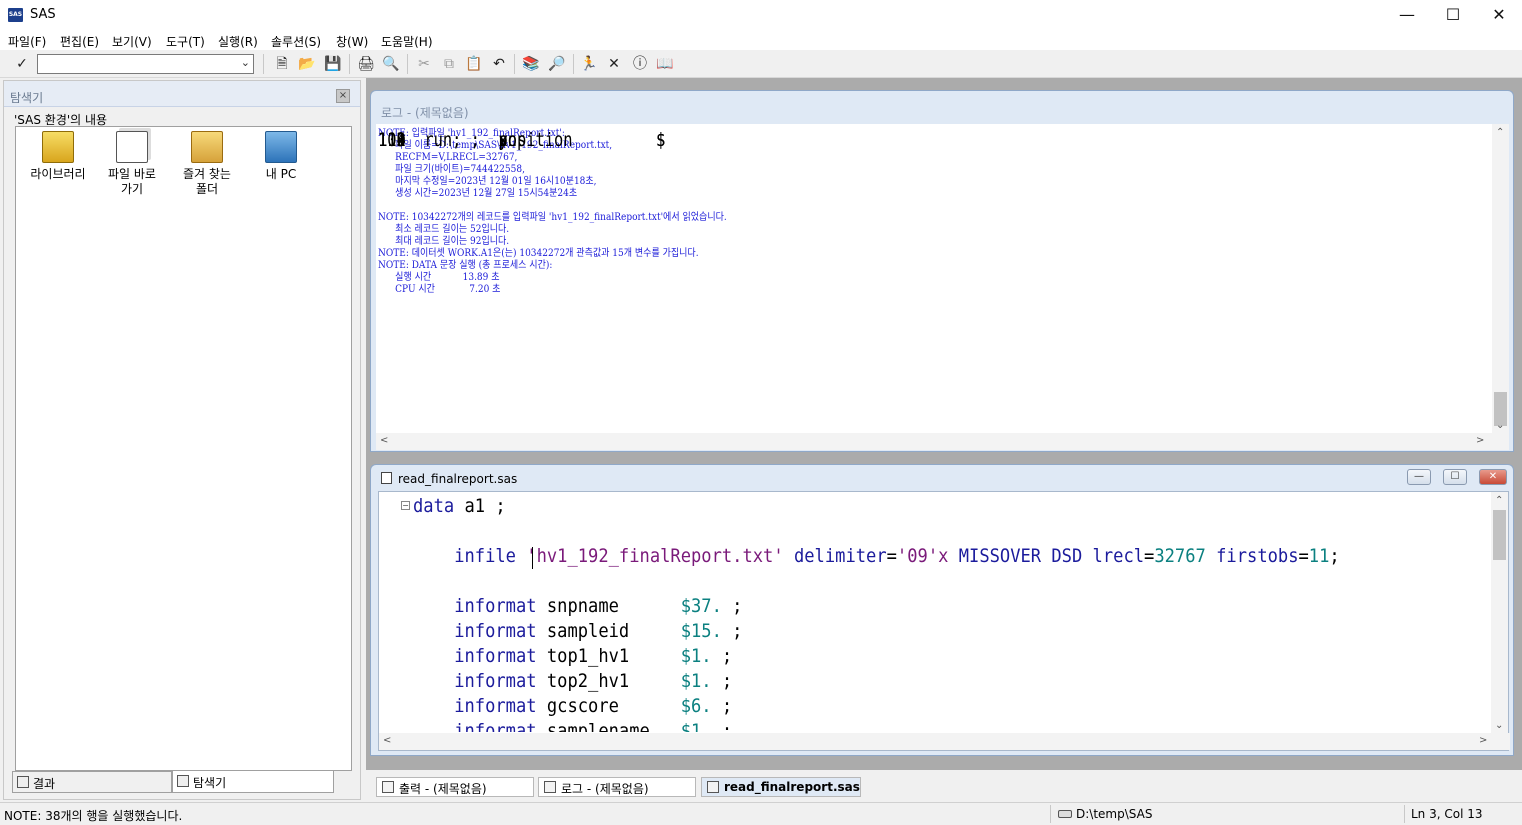  I want to click on log-vertical-scrollbar: ⌃ ⌄, so click(1500, 278).